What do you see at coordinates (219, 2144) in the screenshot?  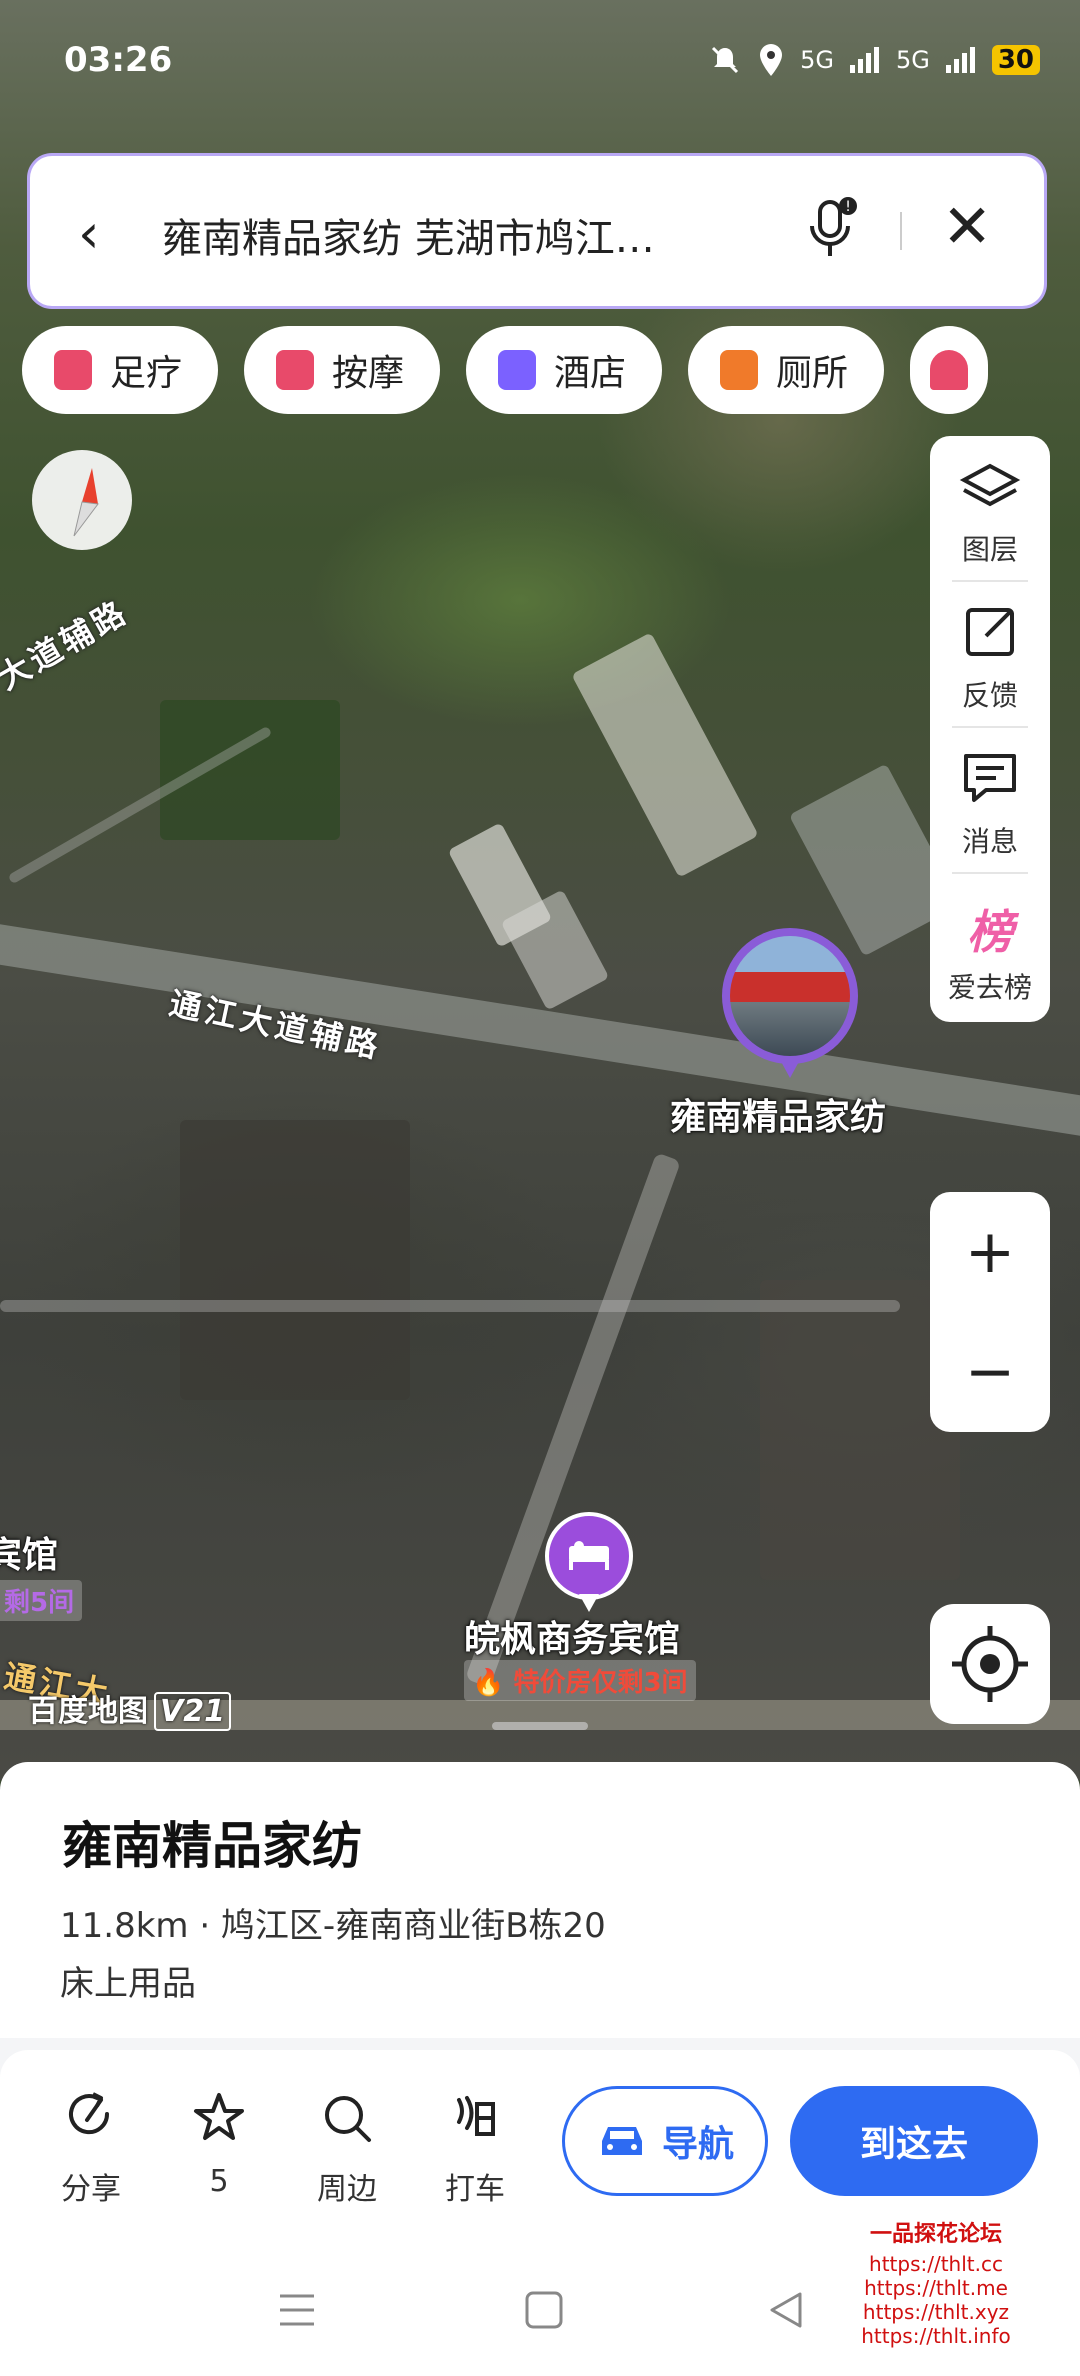 I see `favorite-button: 5` at bounding box center [219, 2144].